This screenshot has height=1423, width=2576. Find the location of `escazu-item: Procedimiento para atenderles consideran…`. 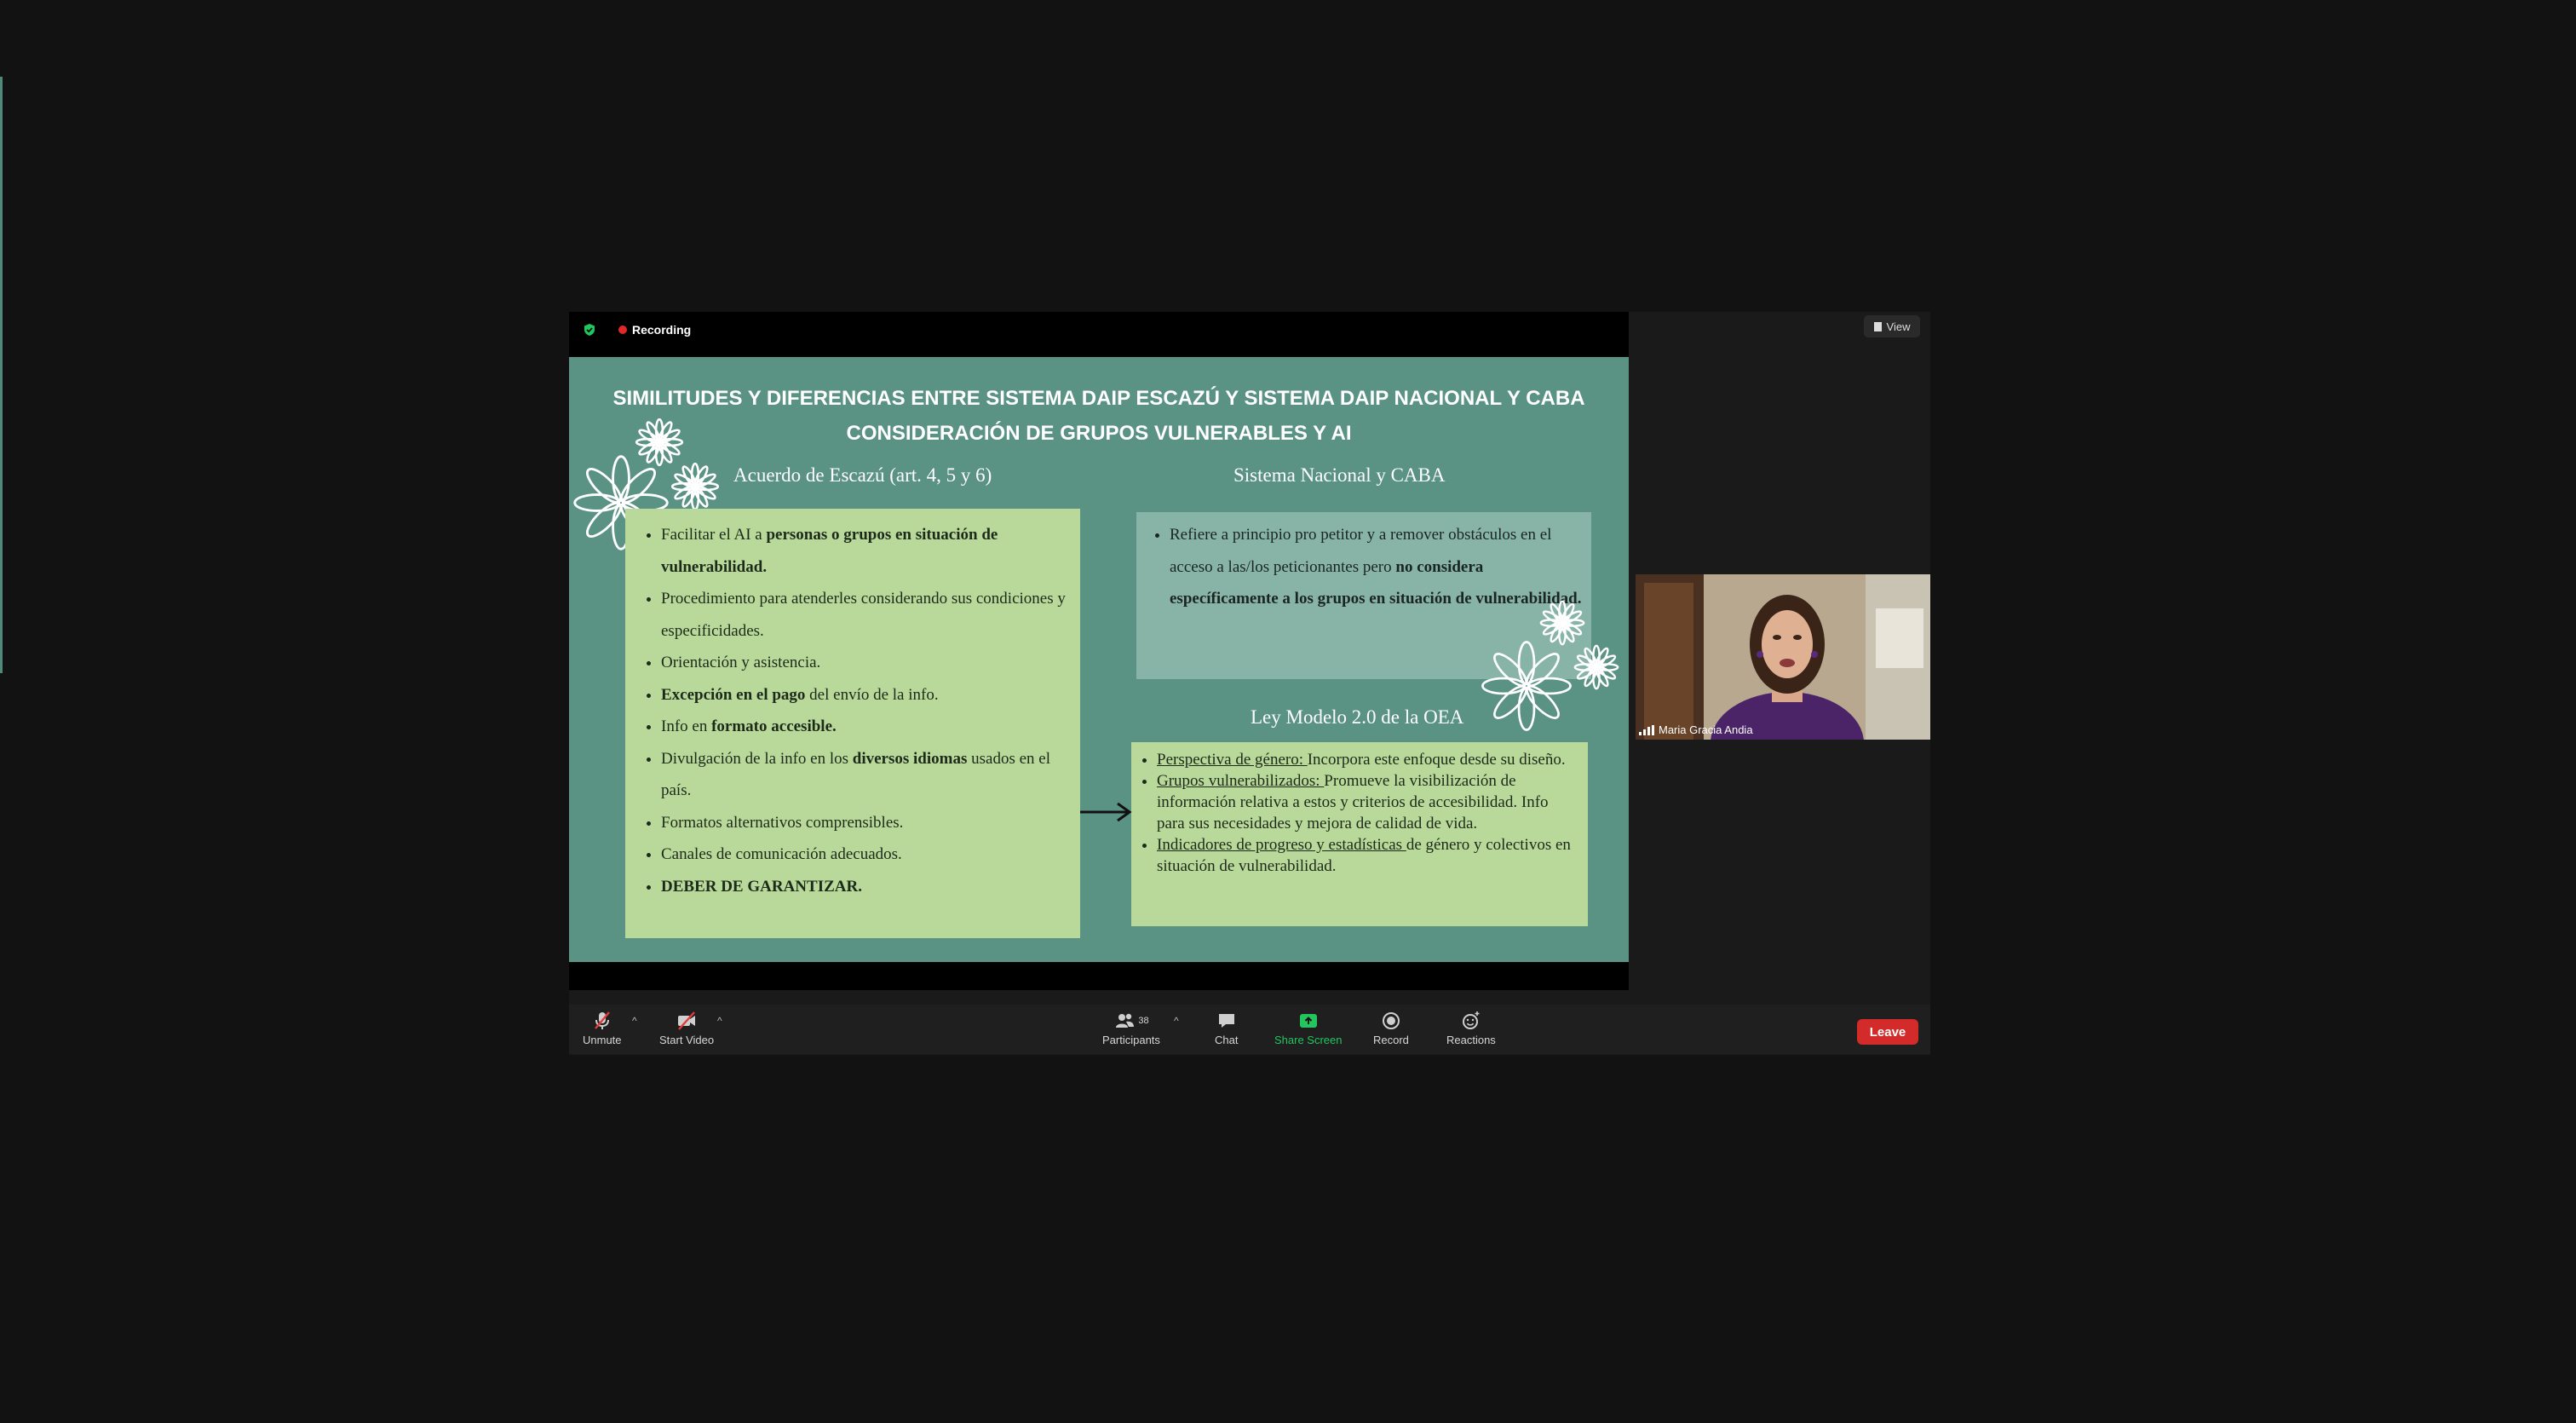

escazu-item: Procedimiento para atenderles consideran… is located at coordinates (871, 615).